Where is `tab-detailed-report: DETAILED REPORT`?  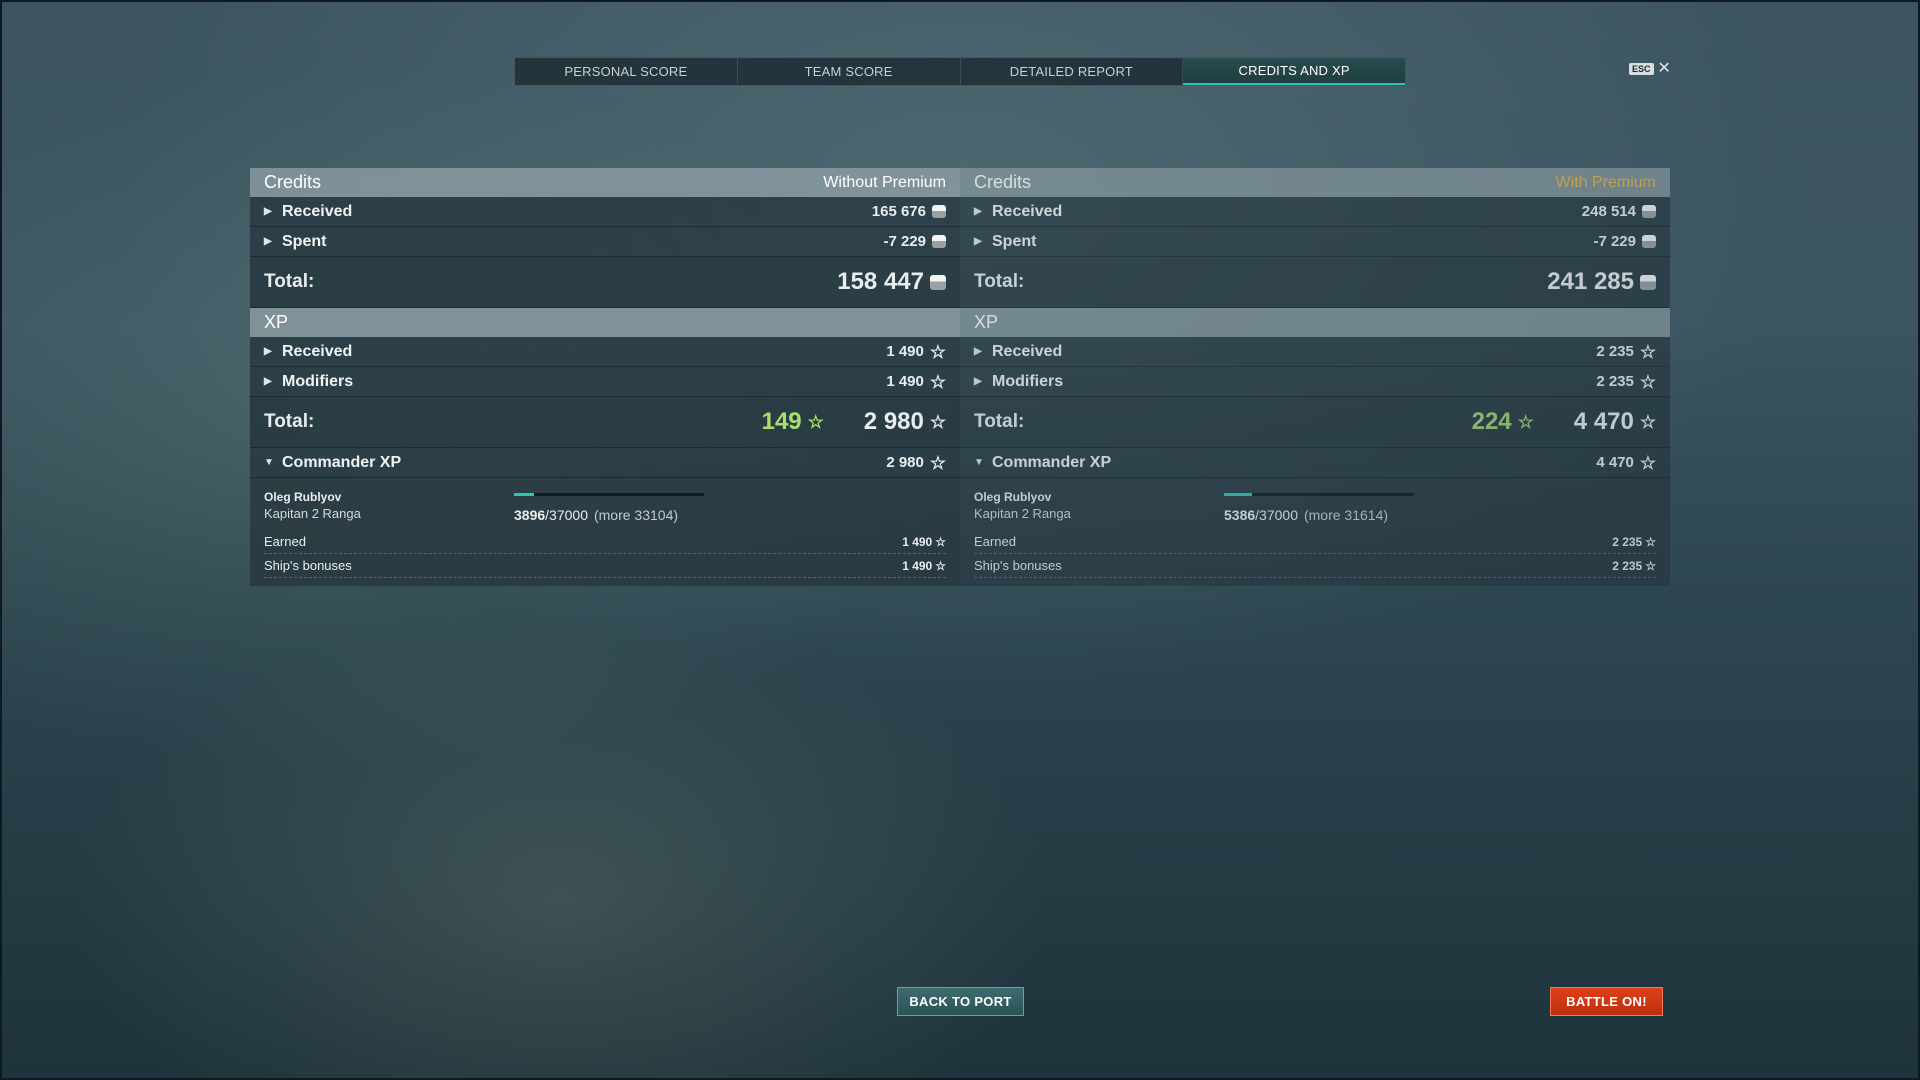 tab-detailed-report: DETAILED REPORT is located at coordinates (1072, 71).